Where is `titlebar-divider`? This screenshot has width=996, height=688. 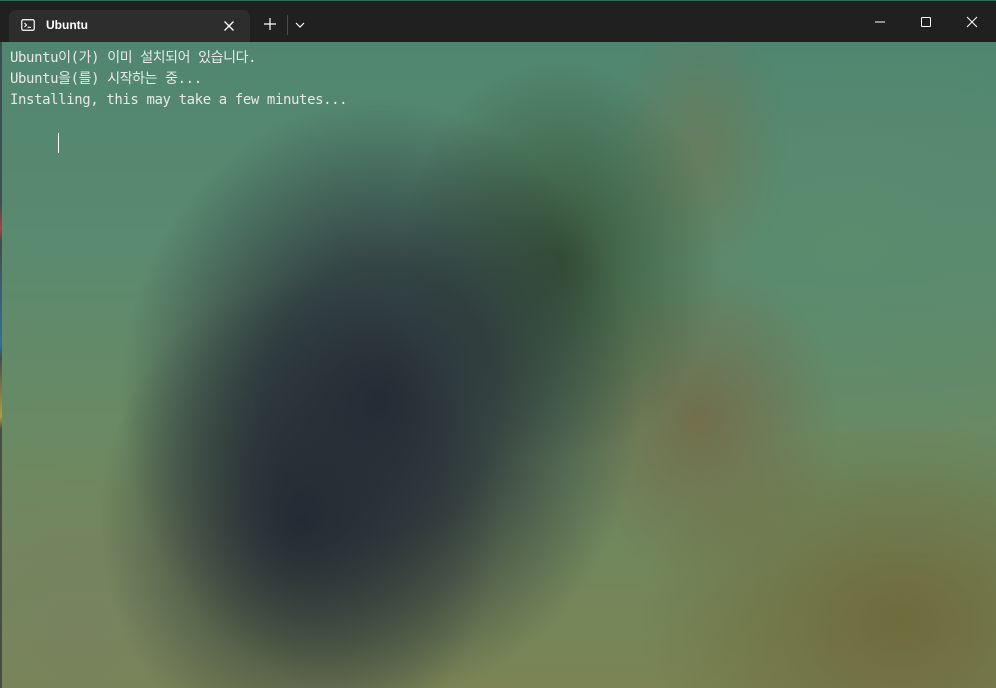
titlebar-divider is located at coordinates (287, 25).